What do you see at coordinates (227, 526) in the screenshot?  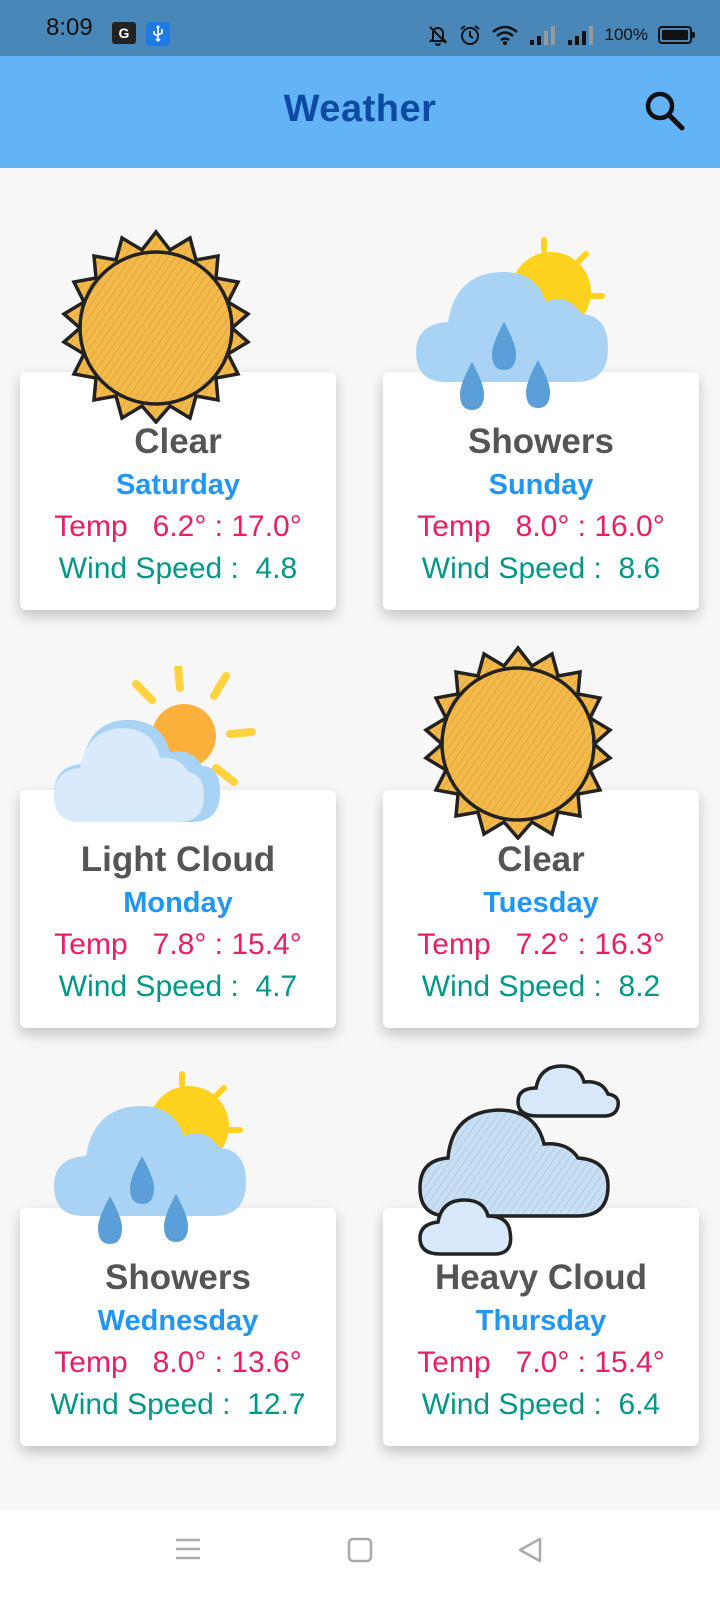 I see `temp-range: 6.2° : 17.0°` at bounding box center [227, 526].